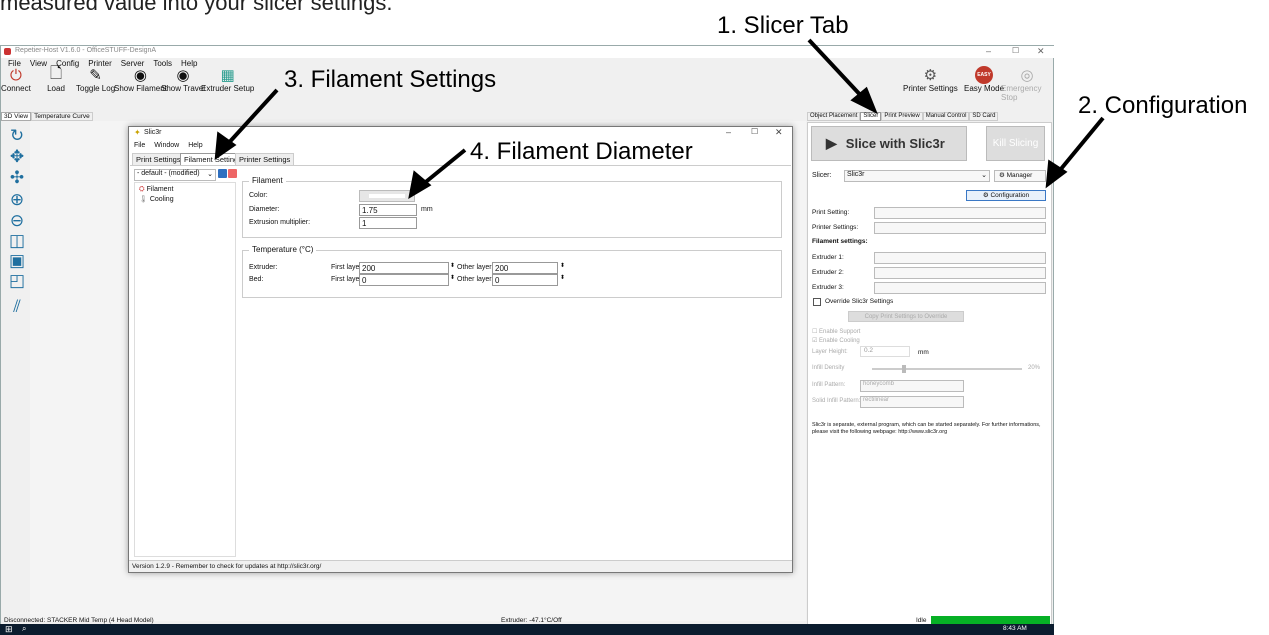 This screenshot has height=635, width=1269. I want to click on slicer-tab-arrow, so click(837, 70).